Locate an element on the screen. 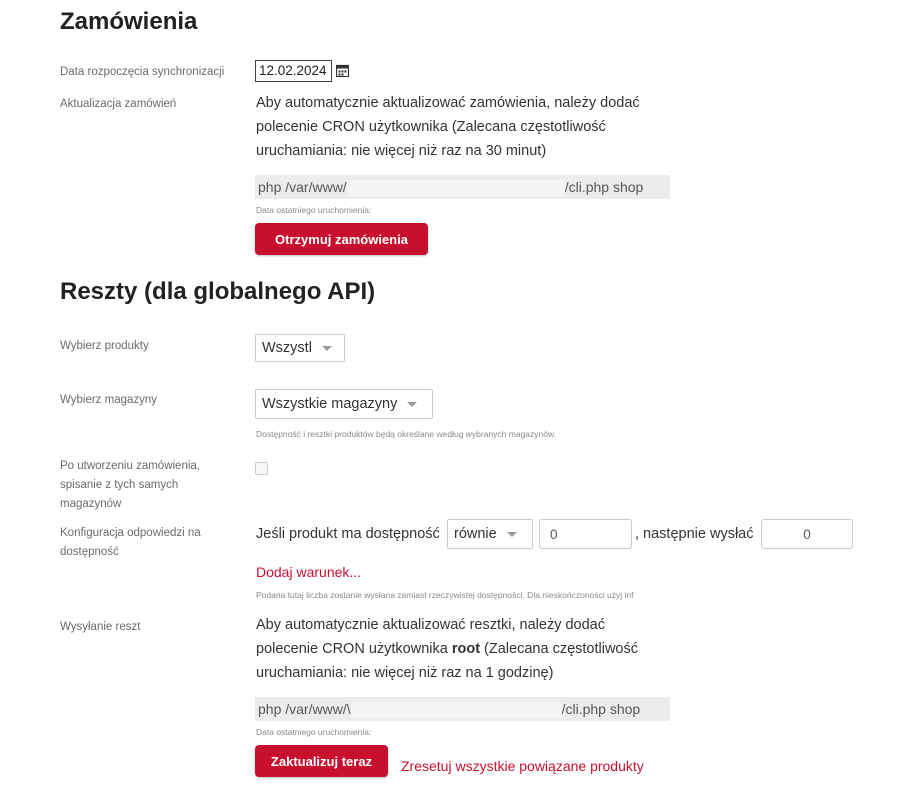 The image size is (920, 791). availability-config-label: Konfiguracja odpowiedzi na dostępność is located at coordinates (130, 542).